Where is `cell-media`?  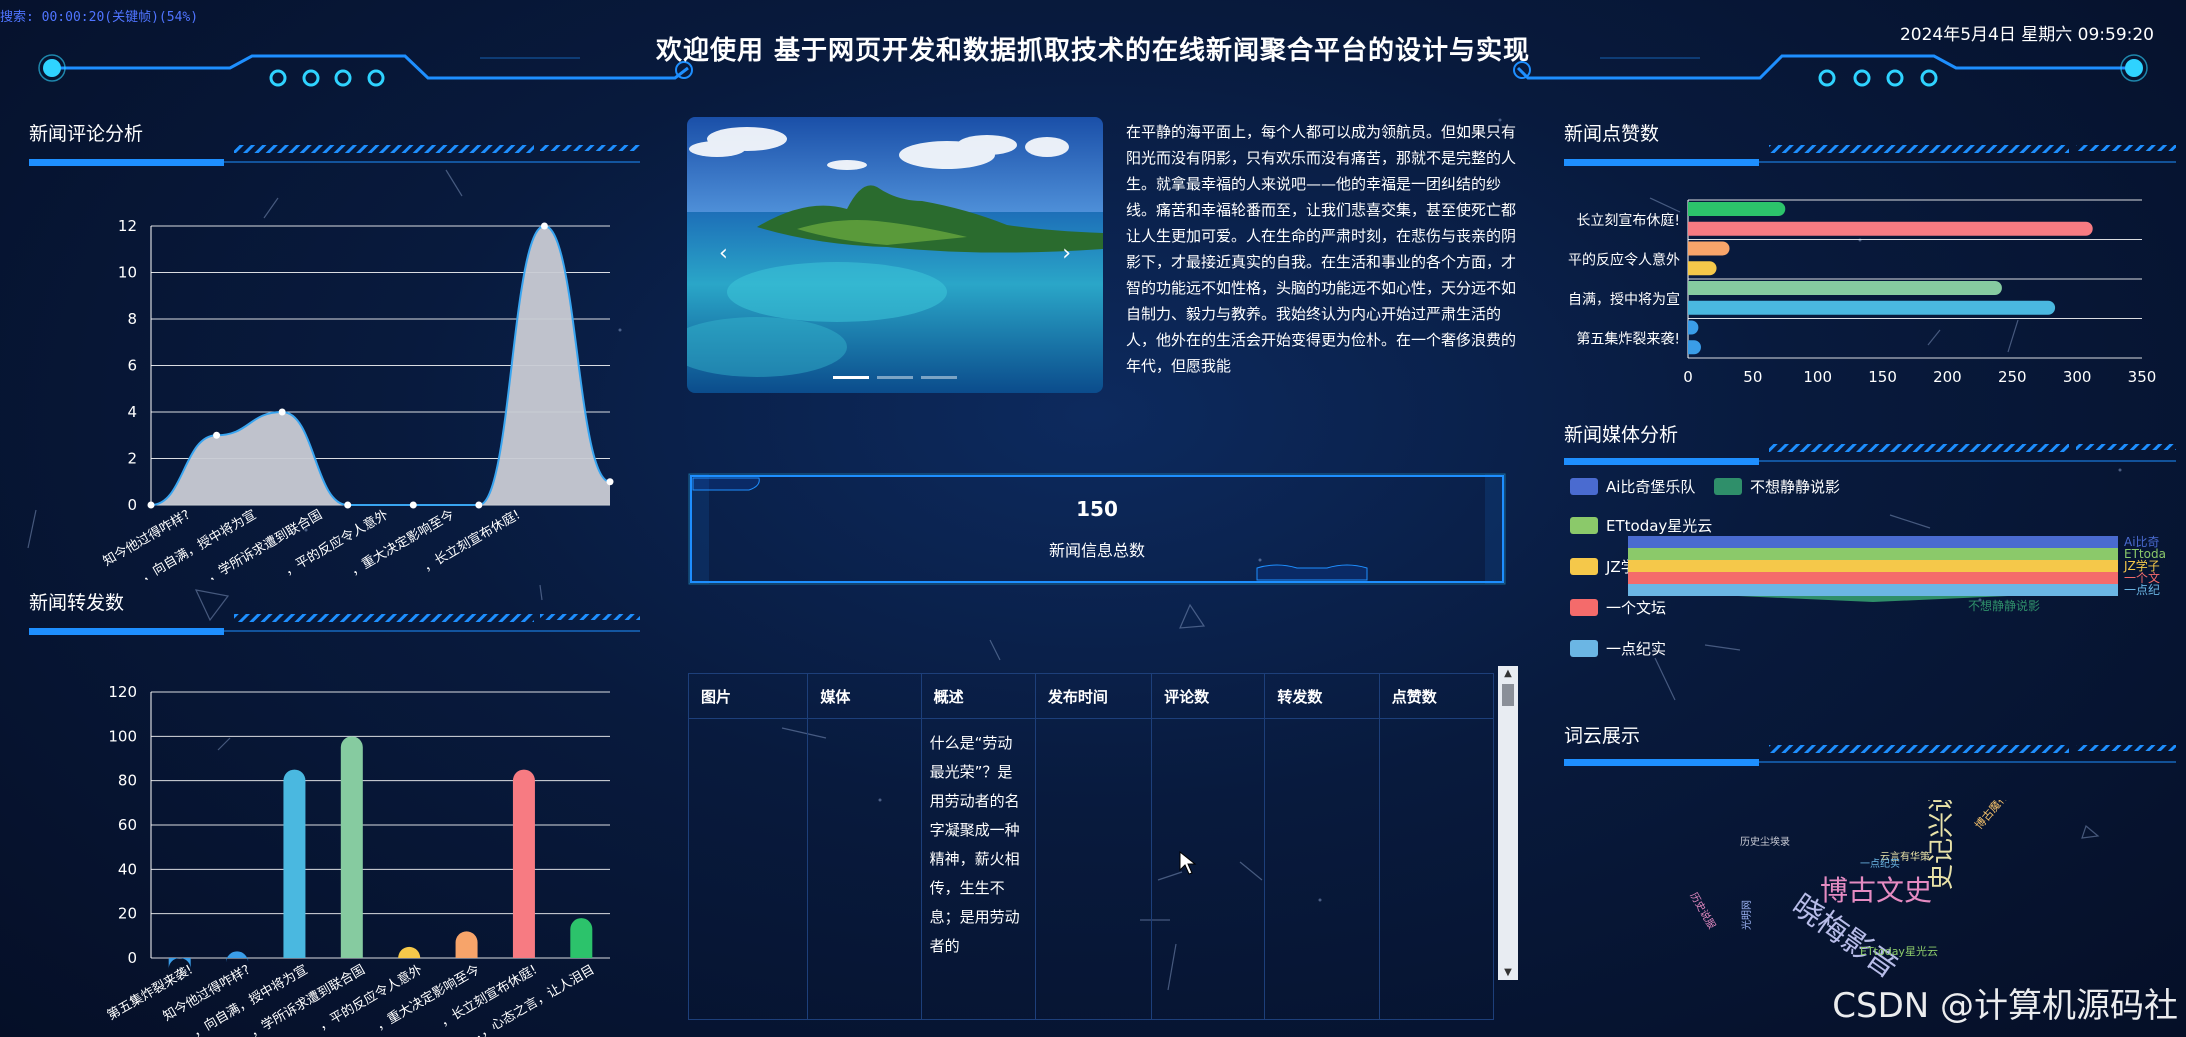
cell-media is located at coordinates (864, 869).